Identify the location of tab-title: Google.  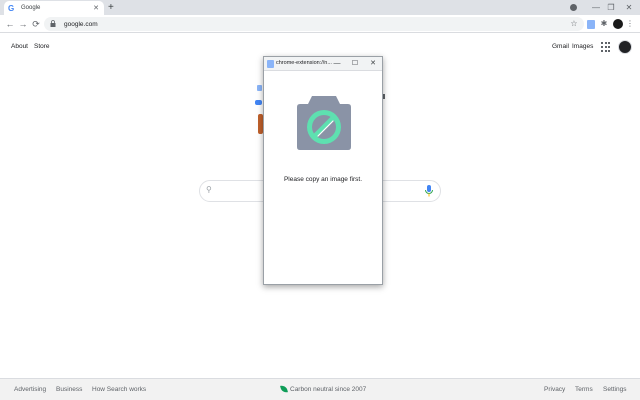
(31, 8).